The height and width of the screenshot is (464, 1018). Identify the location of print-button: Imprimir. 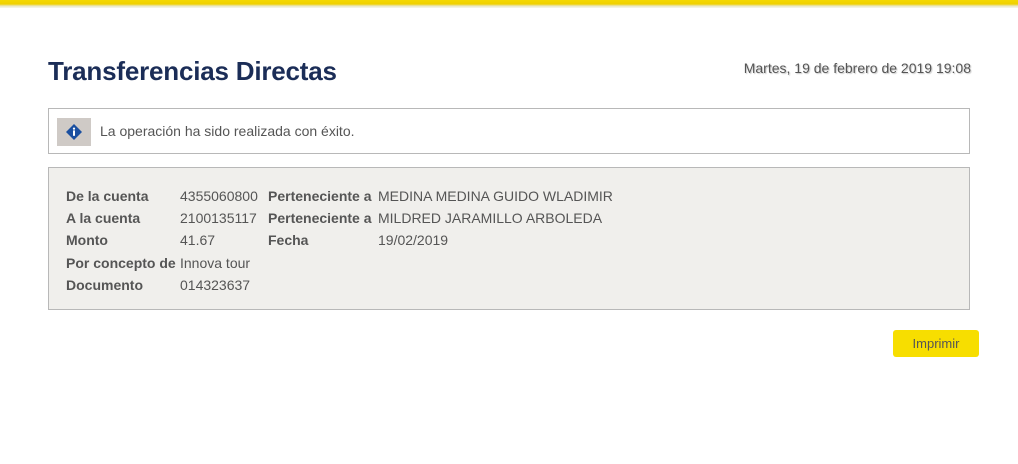
(936, 343).